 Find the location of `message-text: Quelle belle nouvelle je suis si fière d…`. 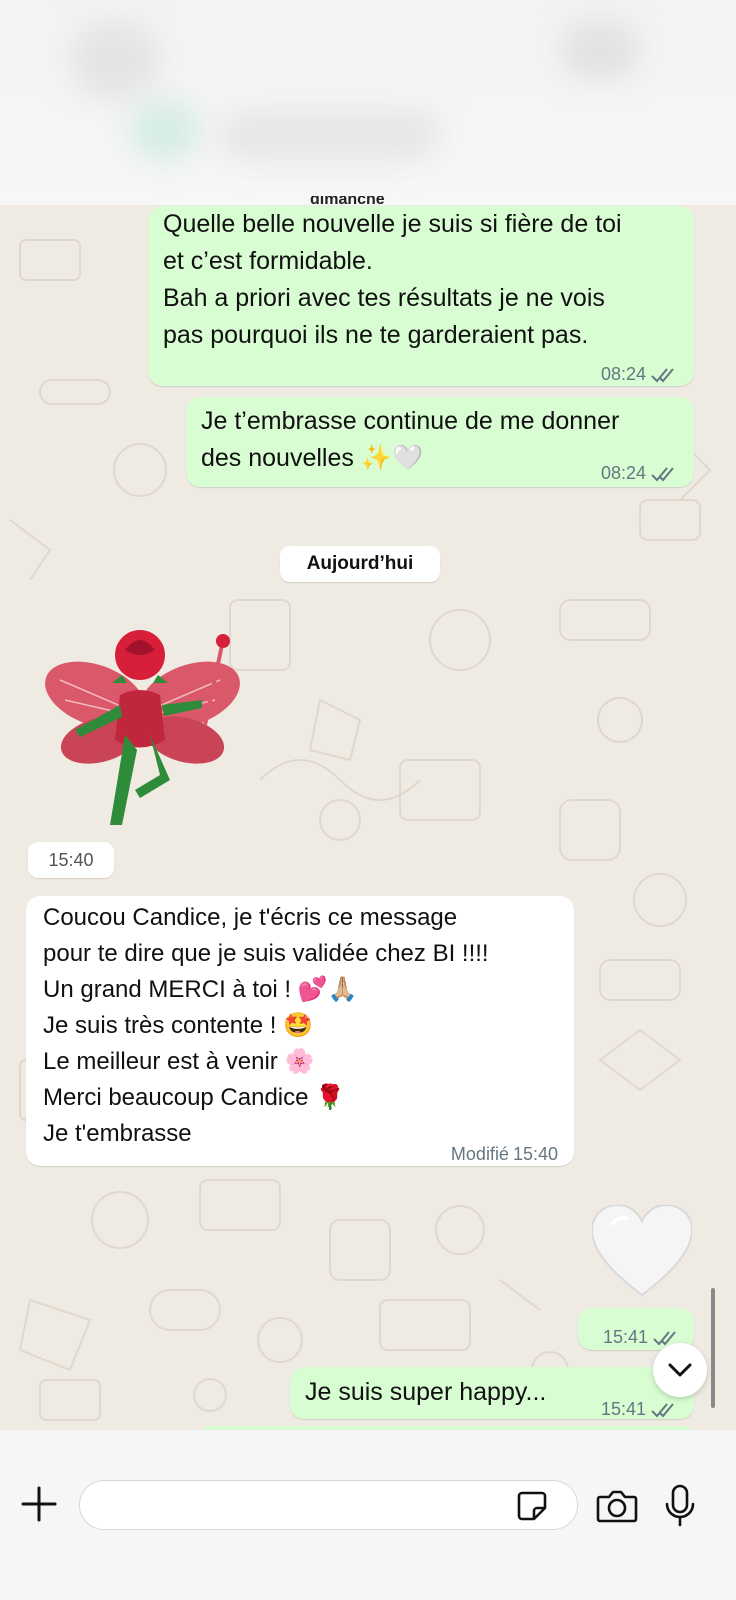

message-text: Quelle belle nouvelle je suis si fière d… is located at coordinates (392, 279).